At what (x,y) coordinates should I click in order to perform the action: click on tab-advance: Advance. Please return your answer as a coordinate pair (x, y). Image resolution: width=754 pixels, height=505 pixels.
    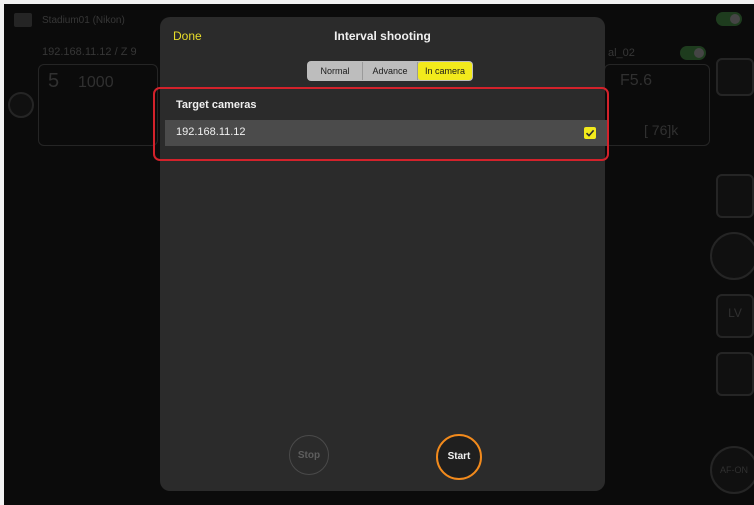
    Looking at the image, I should click on (390, 71).